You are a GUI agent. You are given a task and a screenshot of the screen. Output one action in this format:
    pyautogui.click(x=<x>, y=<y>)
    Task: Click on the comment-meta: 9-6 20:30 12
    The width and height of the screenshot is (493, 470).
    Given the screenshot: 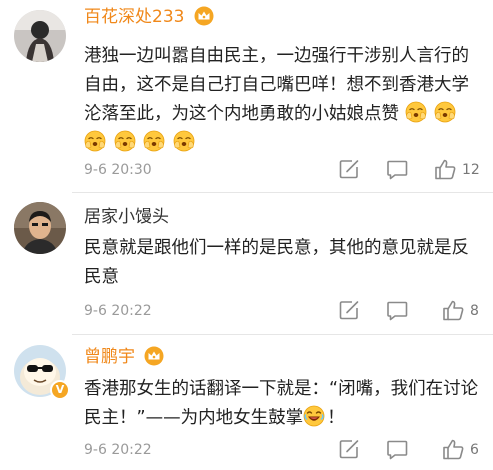 What is the action you would take?
    pyautogui.click(x=288, y=170)
    